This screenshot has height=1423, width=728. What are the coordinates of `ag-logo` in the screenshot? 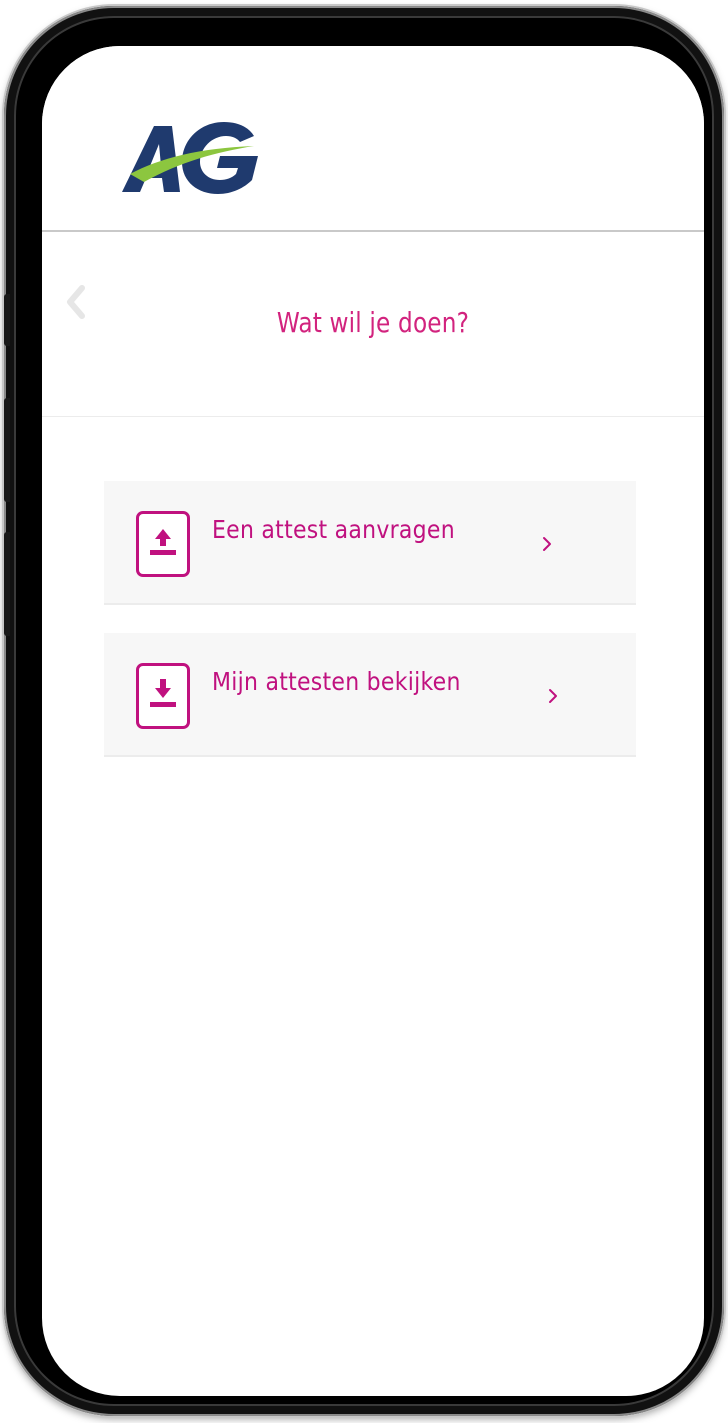 It's located at (190, 158).